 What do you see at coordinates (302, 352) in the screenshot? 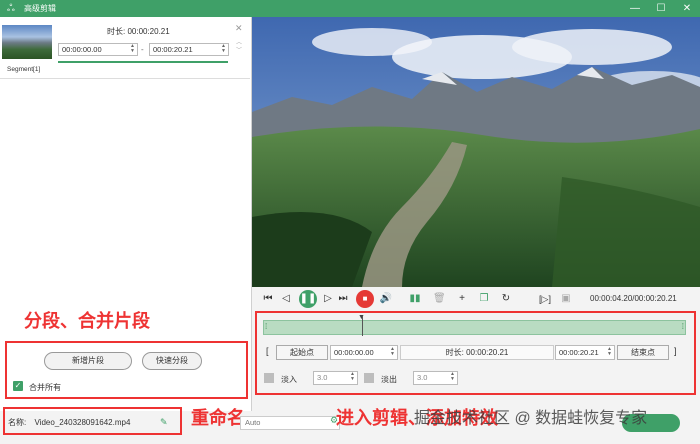
I see `set-start-point-button: 起始点` at bounding box center [302, 352].